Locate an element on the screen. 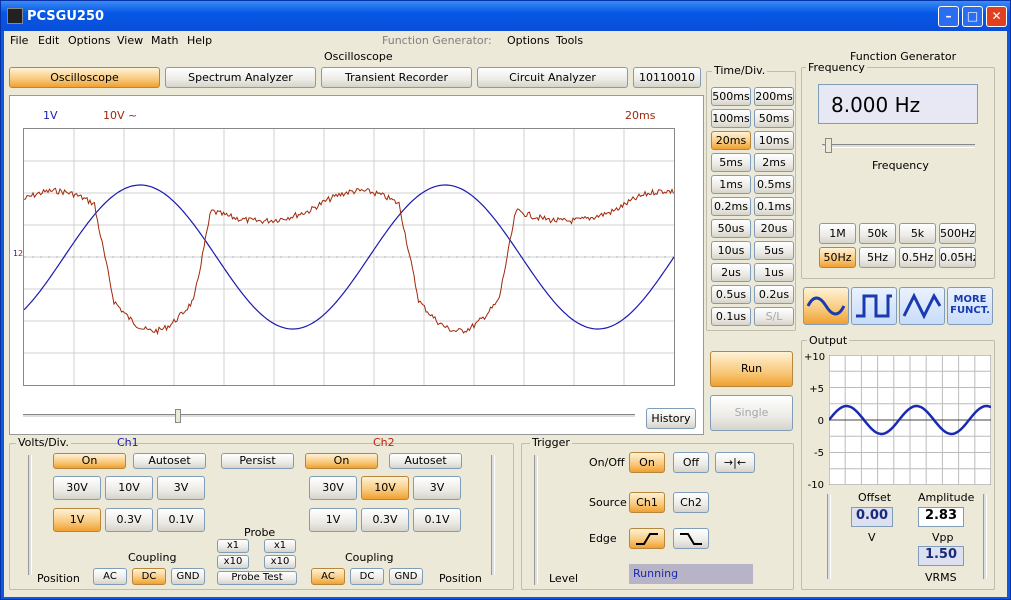 The width and height of the screenshot is (1011, 600). maximize-icon: □ is located at coordinates (972, 16).